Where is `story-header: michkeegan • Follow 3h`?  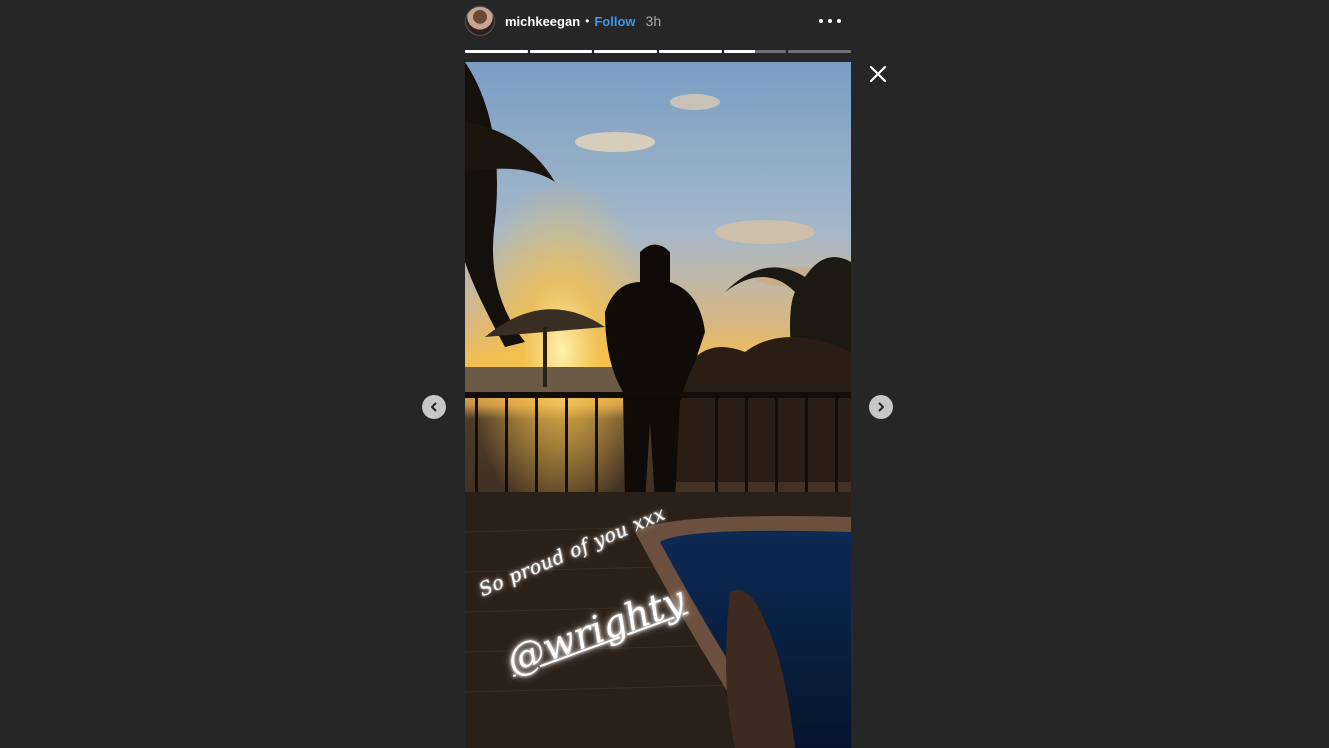 story-header: michkeegan • Follow 3h is located at coordinates (658, 21).